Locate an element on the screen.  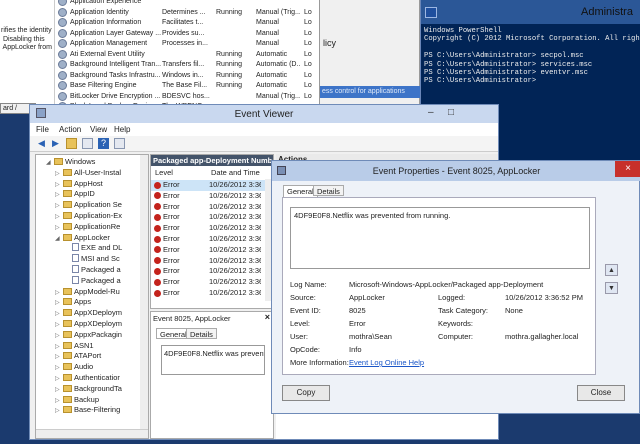
back-arrow-icon: ◀ is located at coordinates (41, 143).